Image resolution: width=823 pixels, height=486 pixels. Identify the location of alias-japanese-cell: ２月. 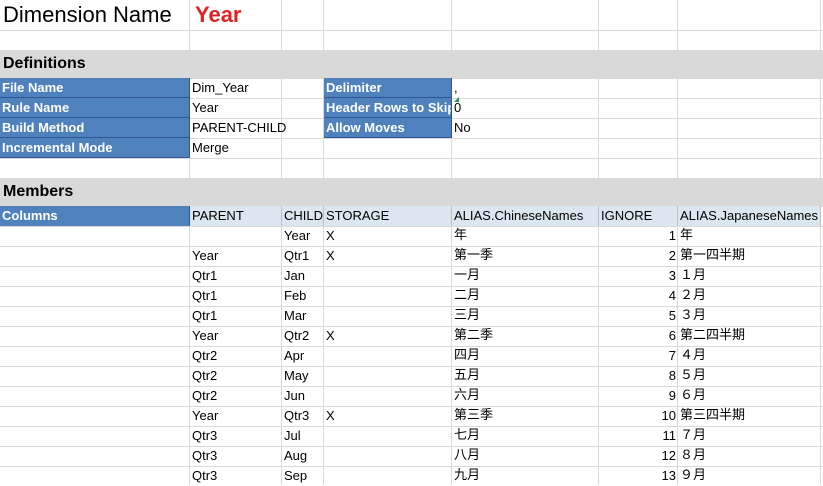
(749, 296).